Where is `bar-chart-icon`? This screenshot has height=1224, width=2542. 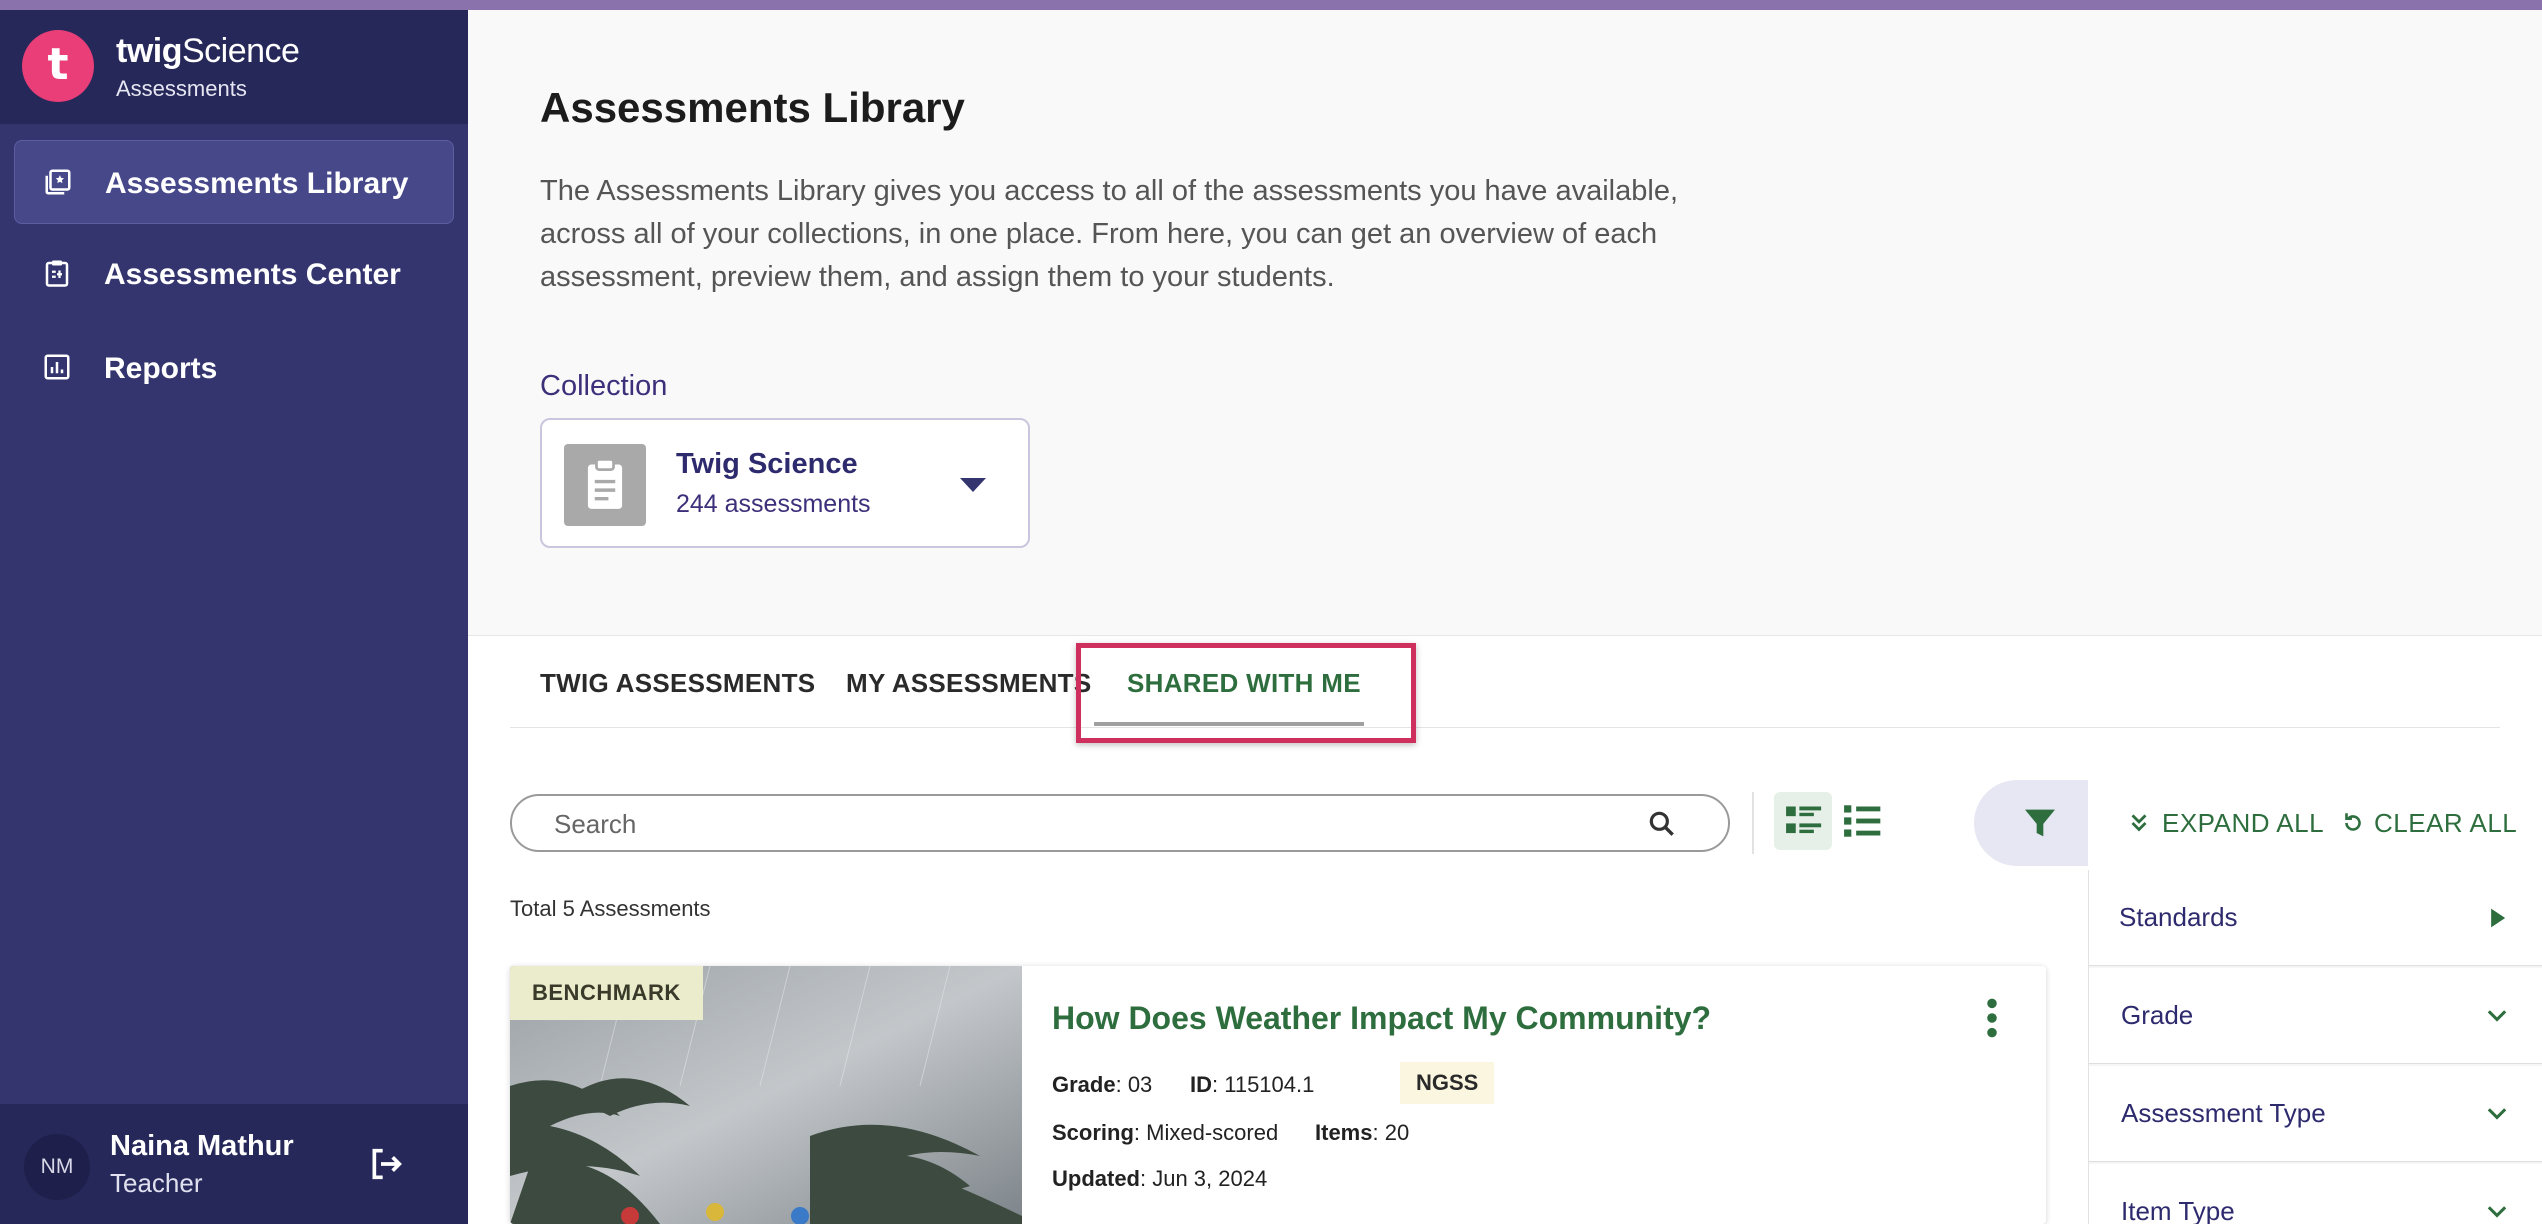
bar-chart-icon is located at coordinates (57, 367).